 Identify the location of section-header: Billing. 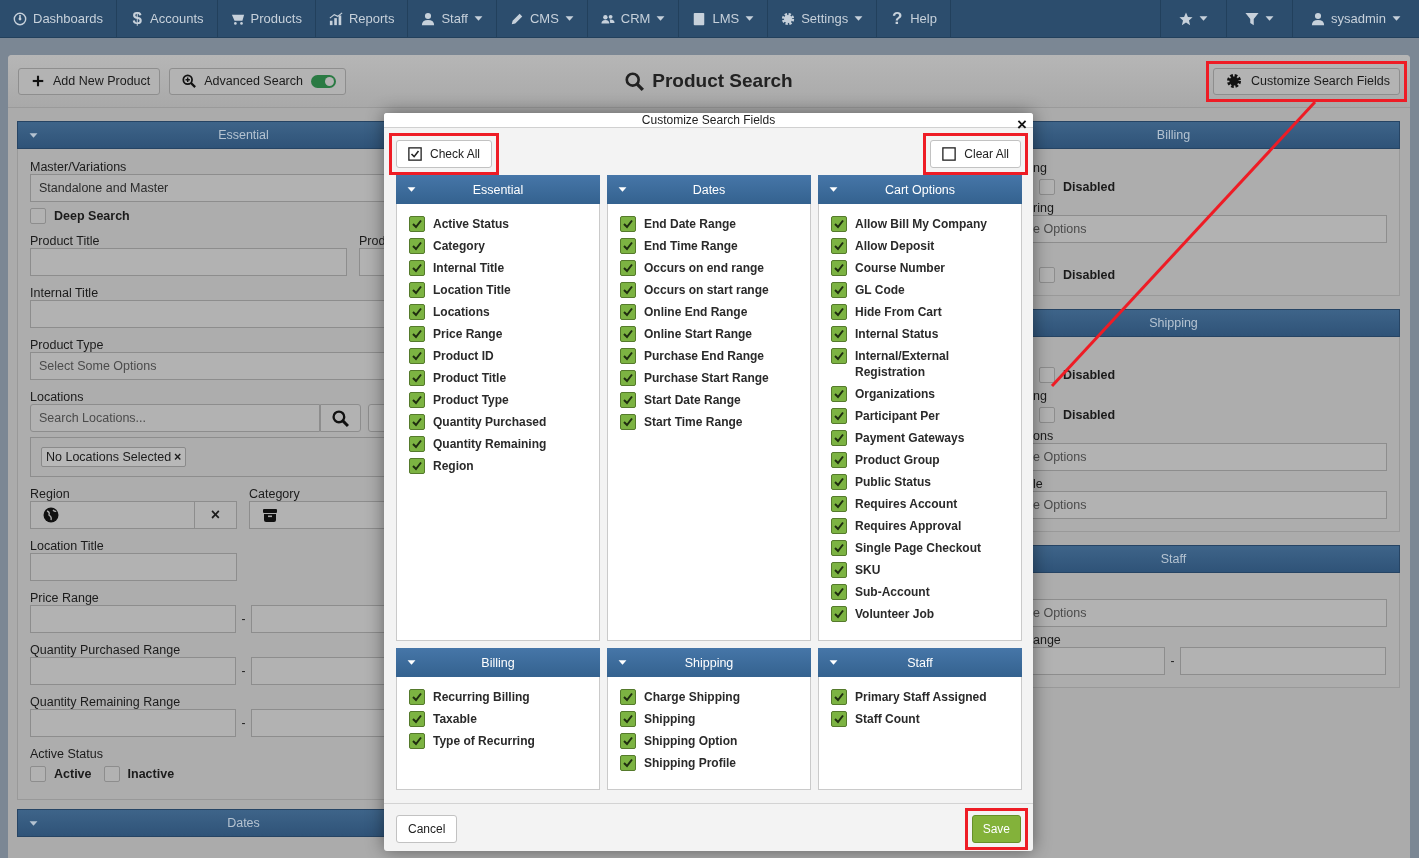
(1216, 135).